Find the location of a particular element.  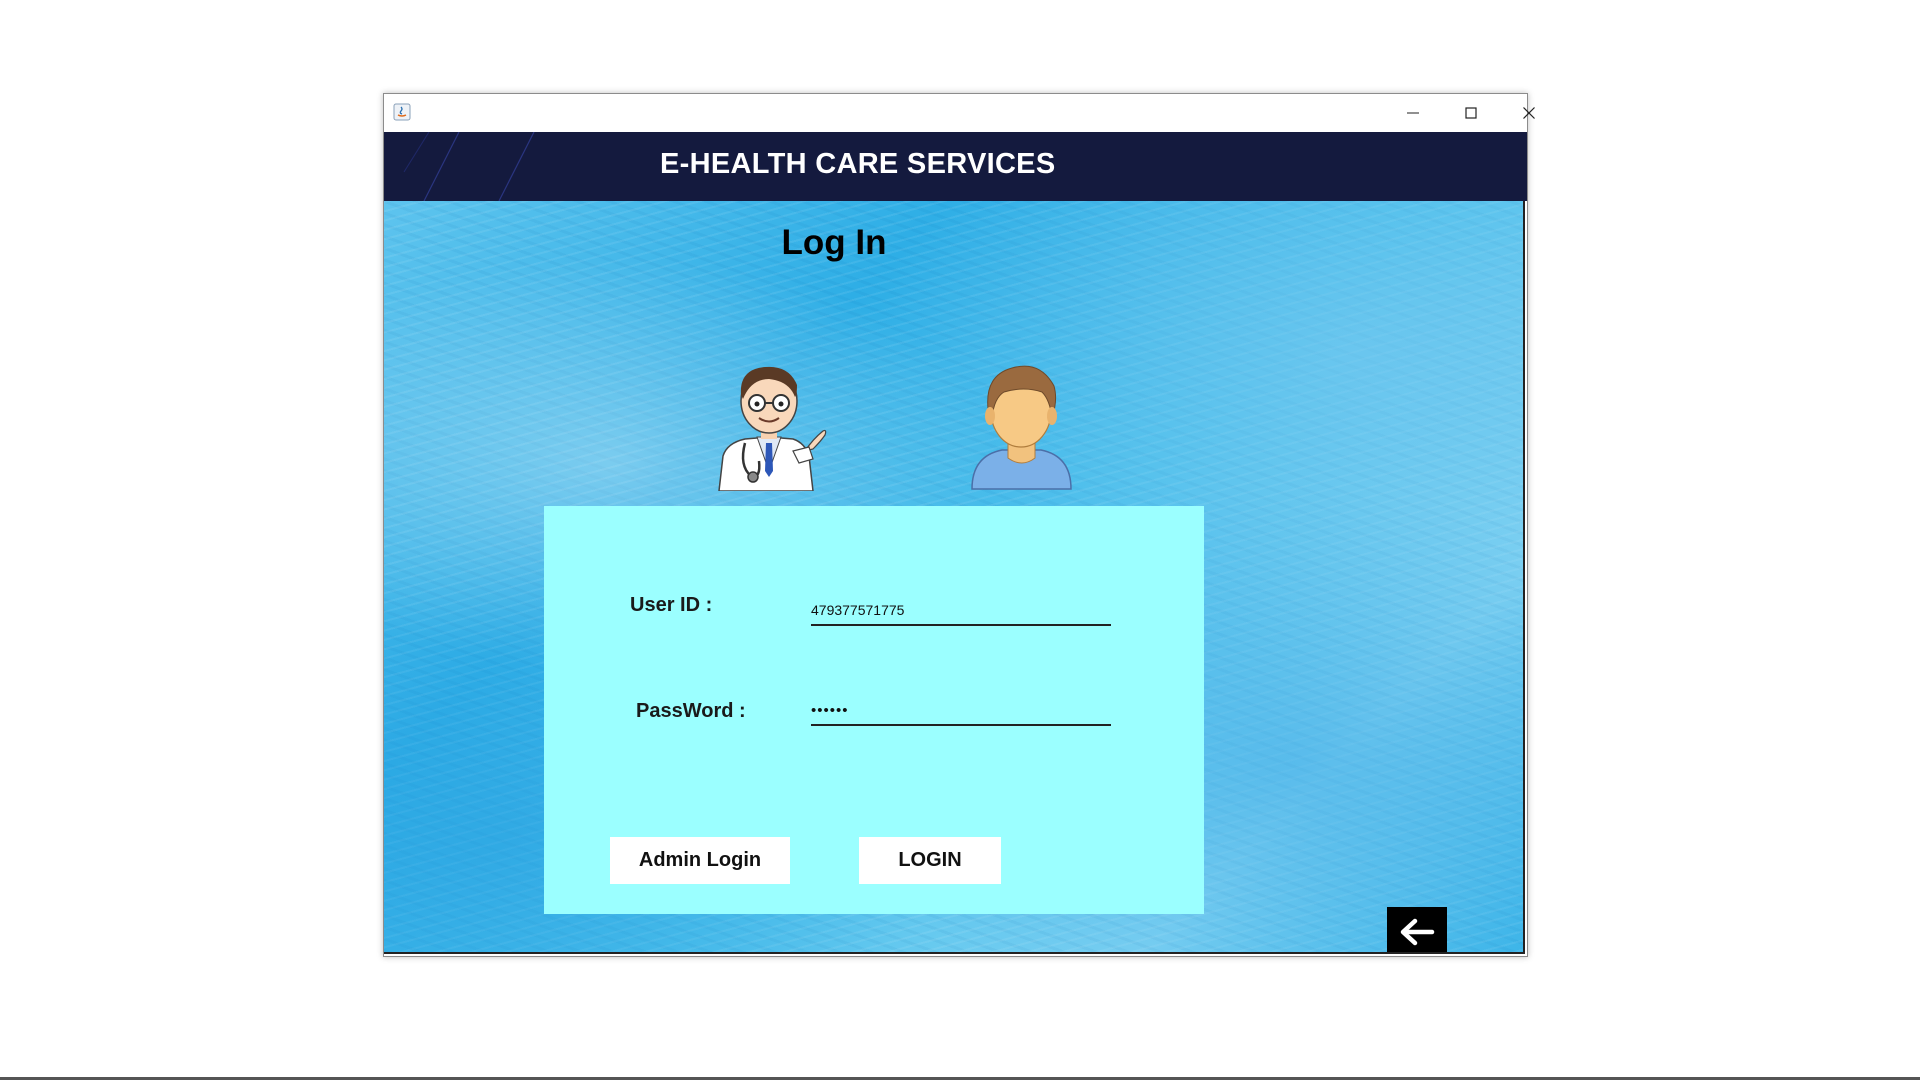

maximize-button is located at coordinates (1471, 113).